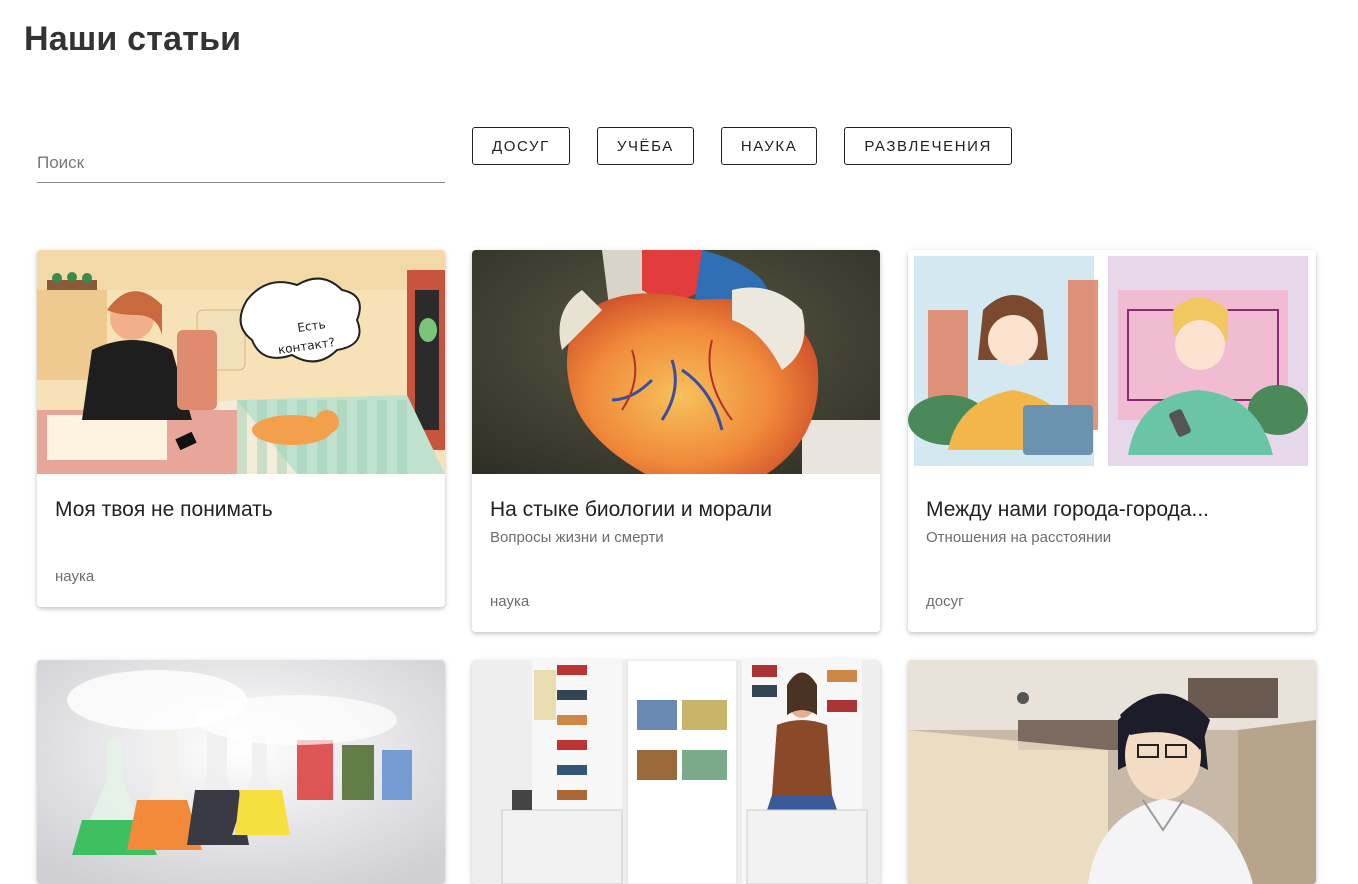  I want to click on category-filters: ДОСУГ УЧЁБА НАУКА РАЗВЛЕЧЕНИЯ, so click(755, 146).